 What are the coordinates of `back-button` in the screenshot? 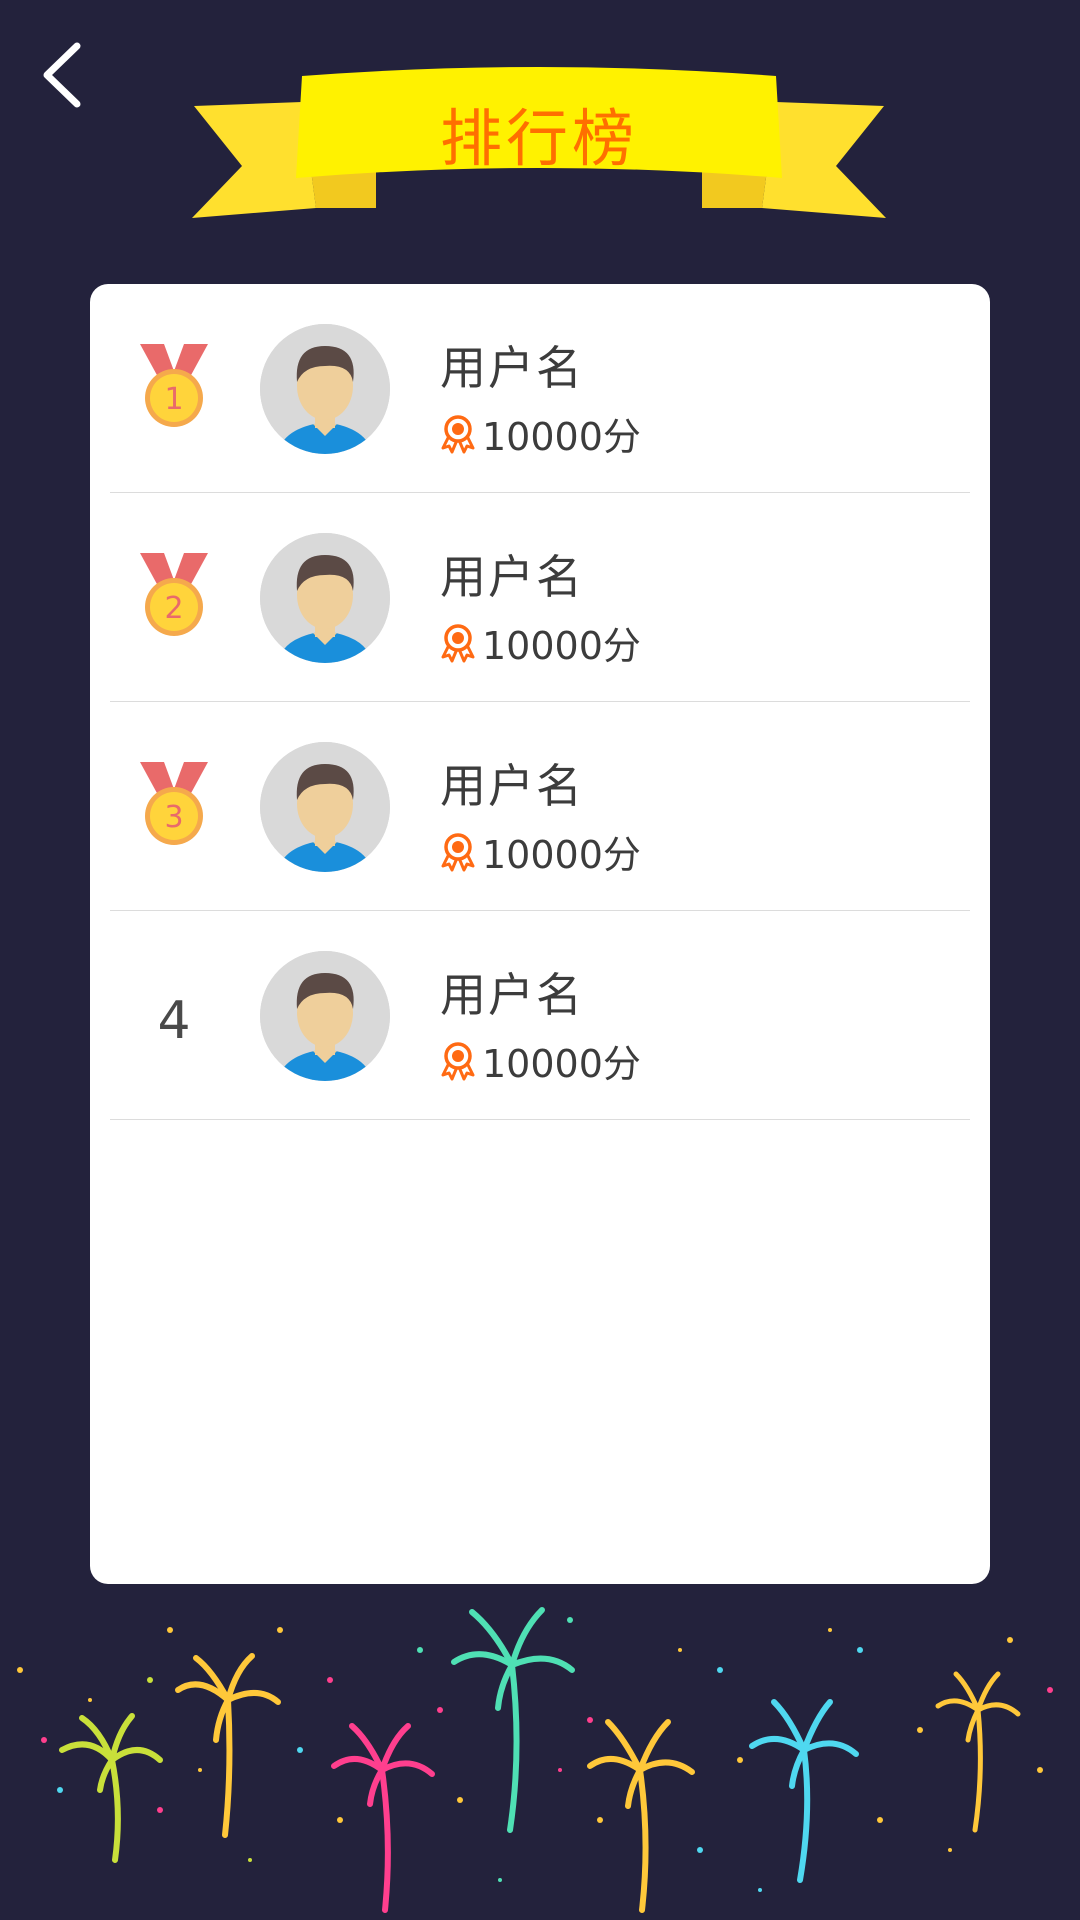 It's located at (62, 75).